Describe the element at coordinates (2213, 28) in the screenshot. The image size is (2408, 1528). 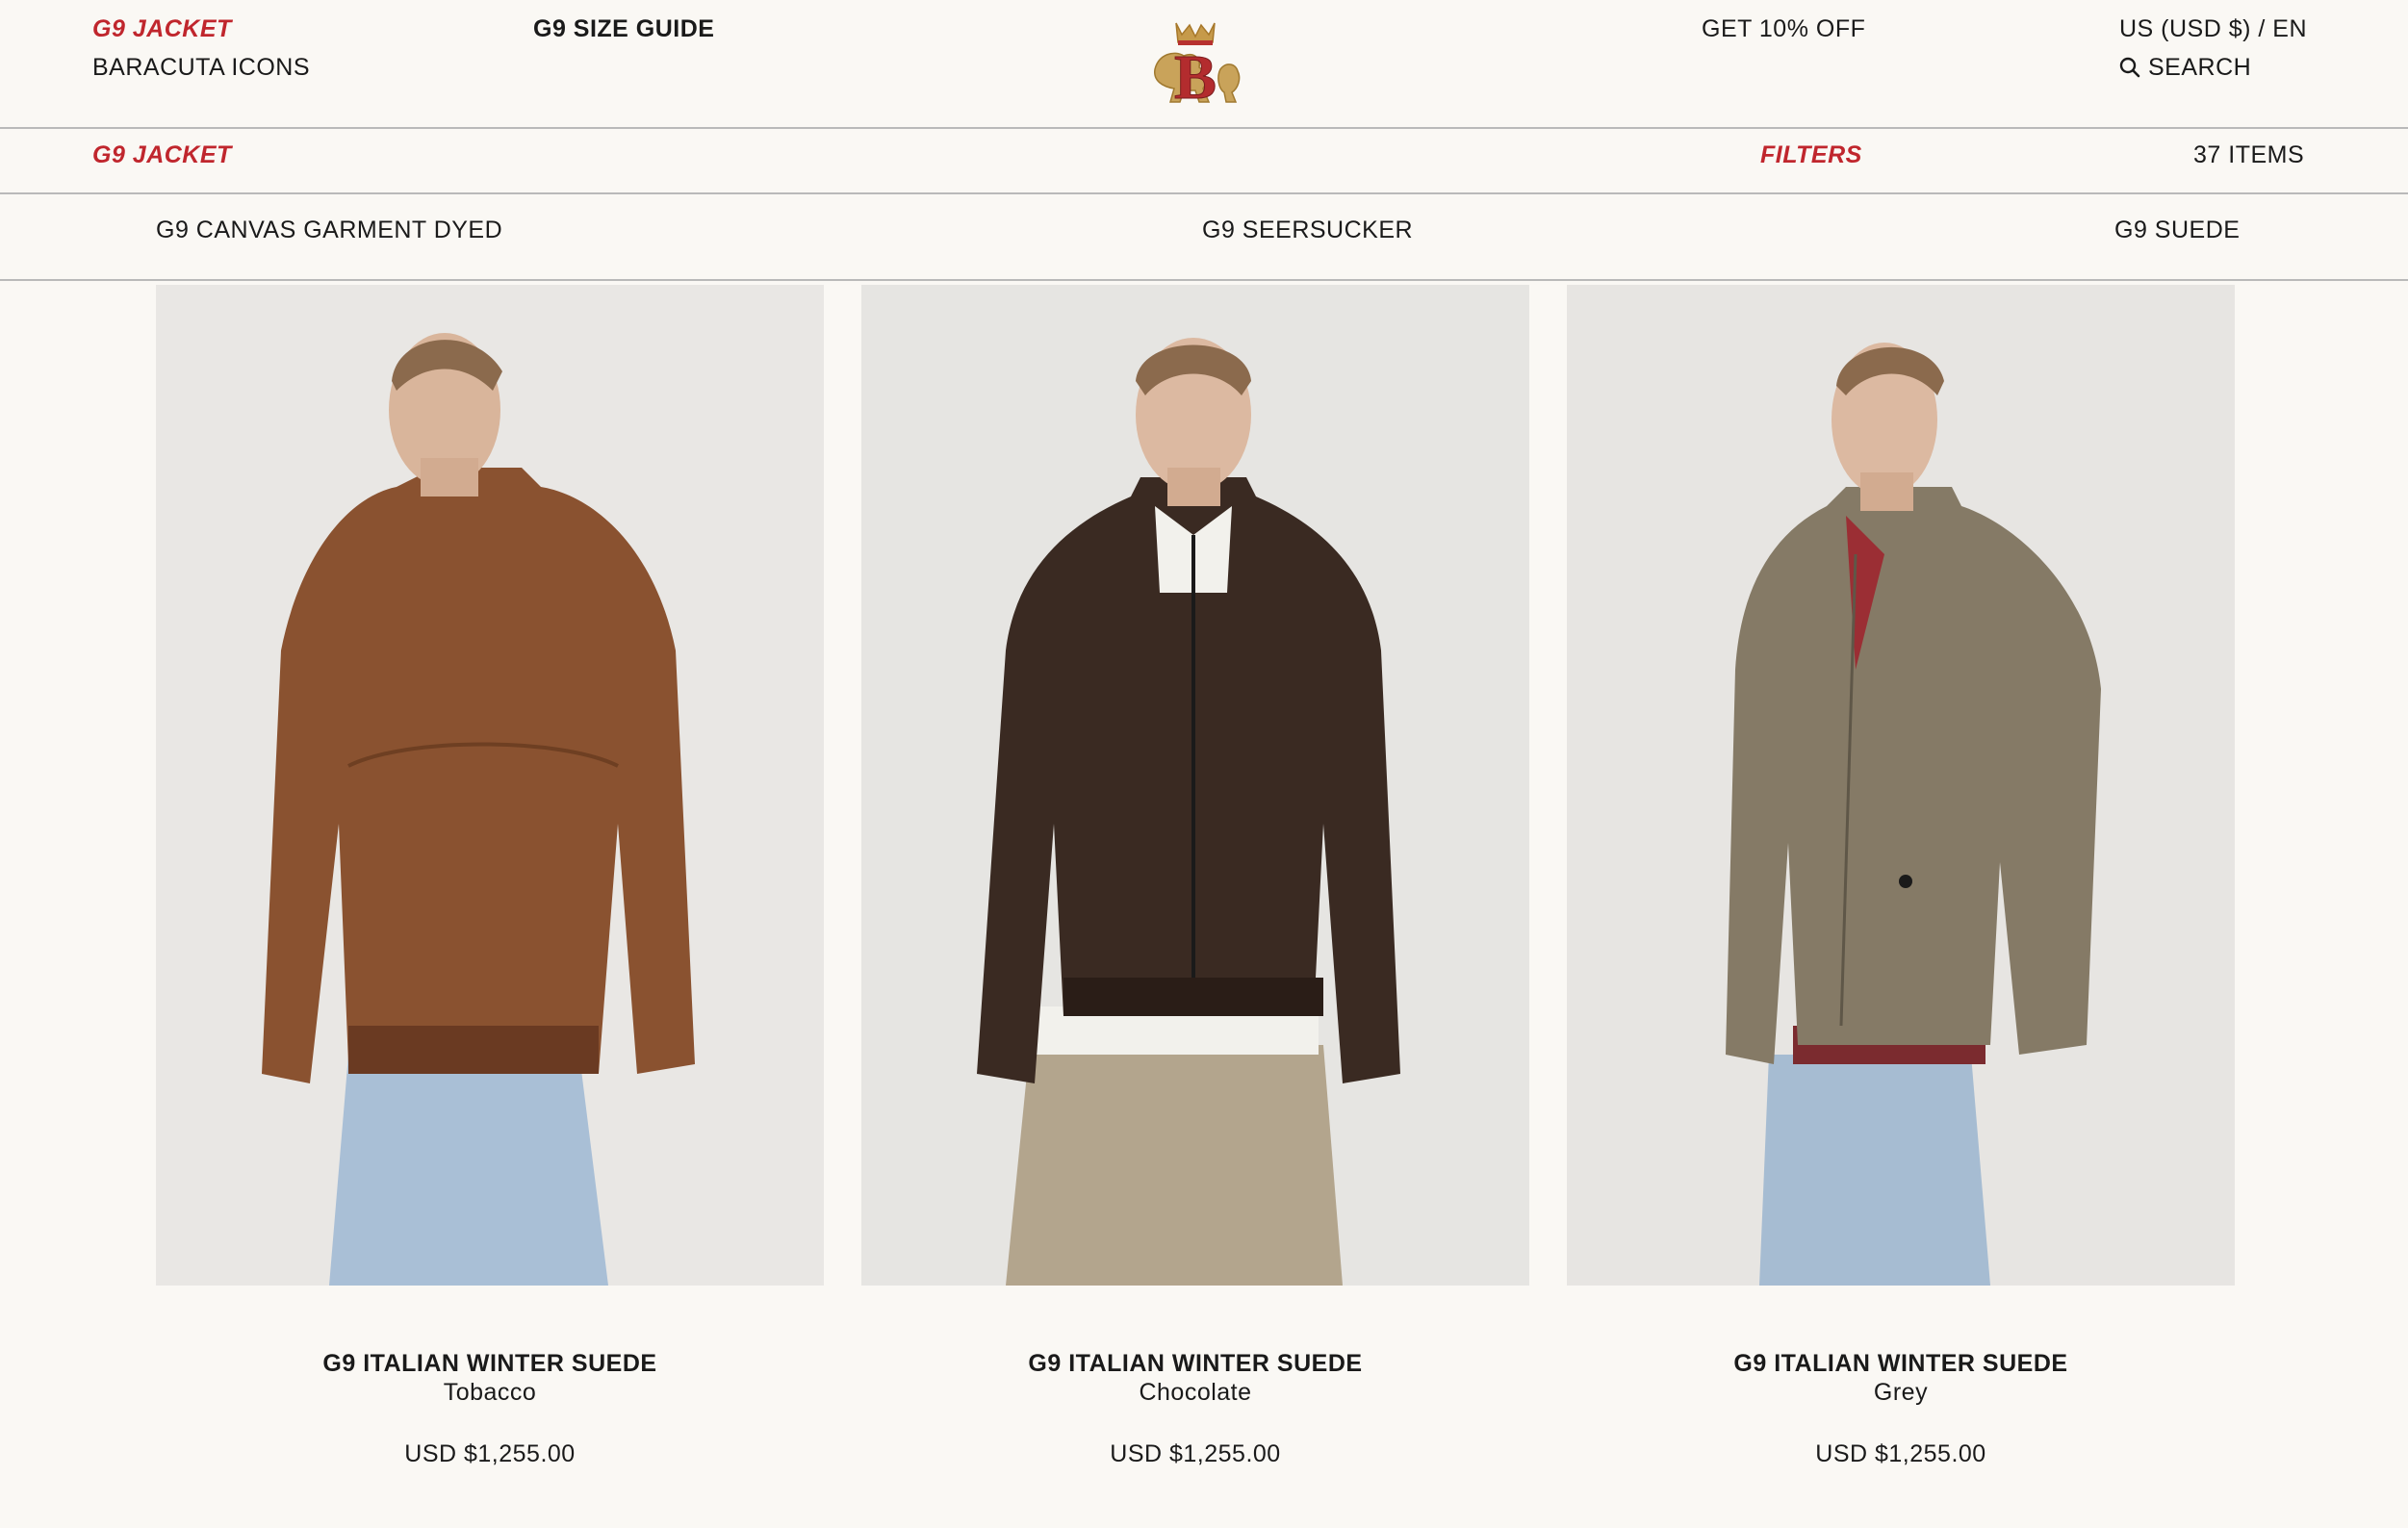
I see `locale-selector: US (USD $) / EN` at that location.